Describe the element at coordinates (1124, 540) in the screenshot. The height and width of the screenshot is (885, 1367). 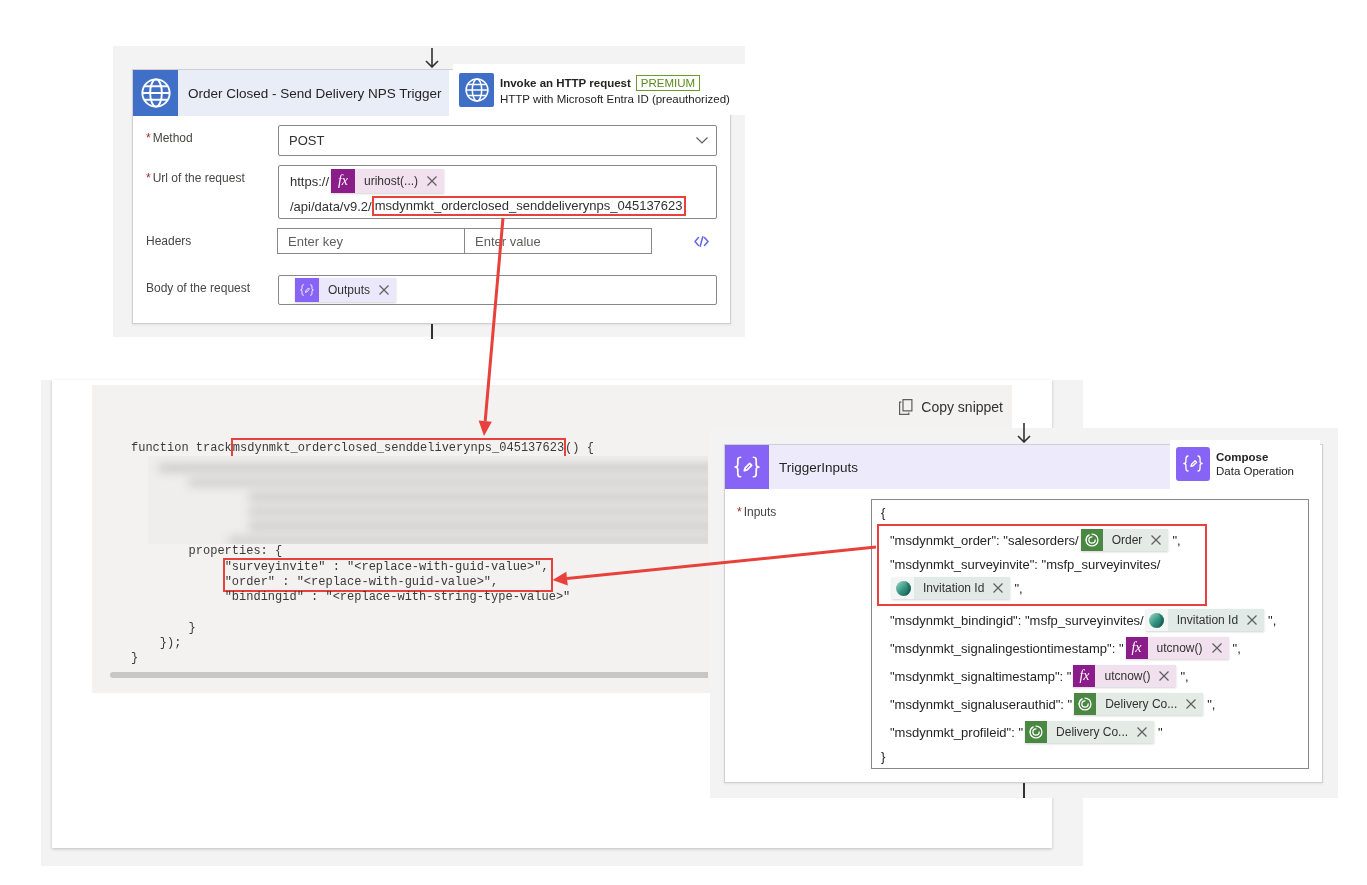
I see `dynamic-content-token: Order` at that location.